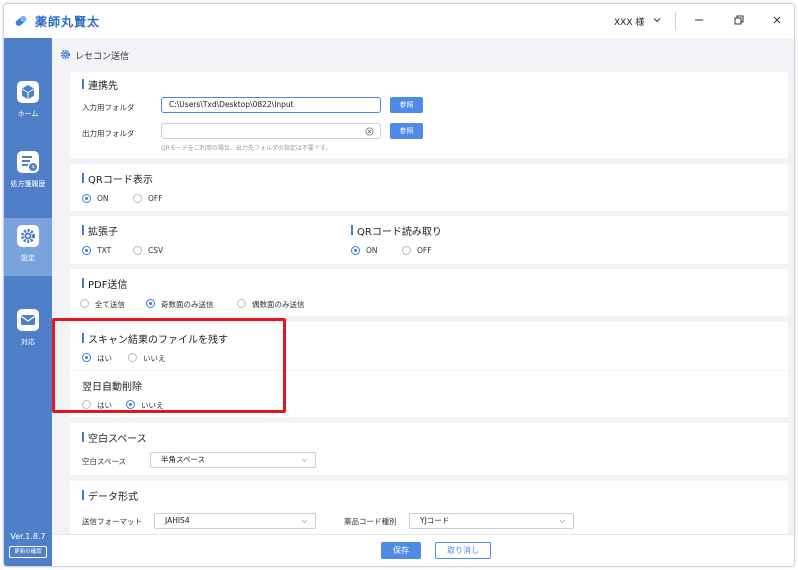  What do you see at coordinates (21, 21) in the screenshot?
I see `app-logo-icon` at bounding box center [21, 21].